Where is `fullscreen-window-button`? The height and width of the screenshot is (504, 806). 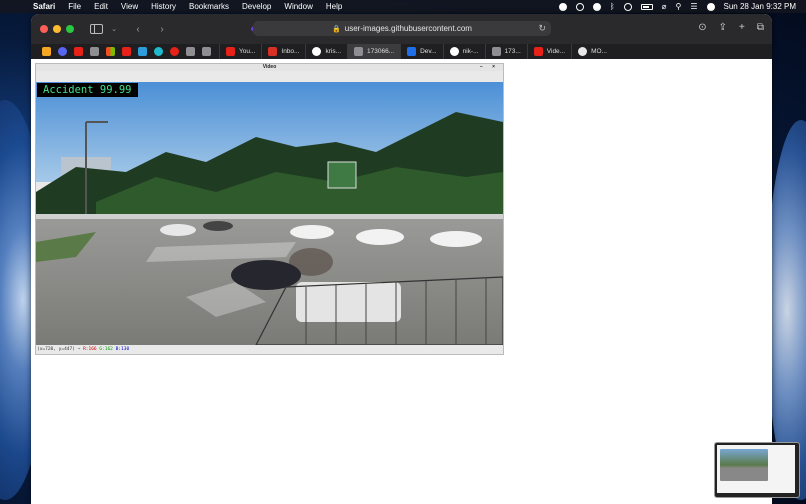 fullscreen-window-button is located at coordinates (70, 29).